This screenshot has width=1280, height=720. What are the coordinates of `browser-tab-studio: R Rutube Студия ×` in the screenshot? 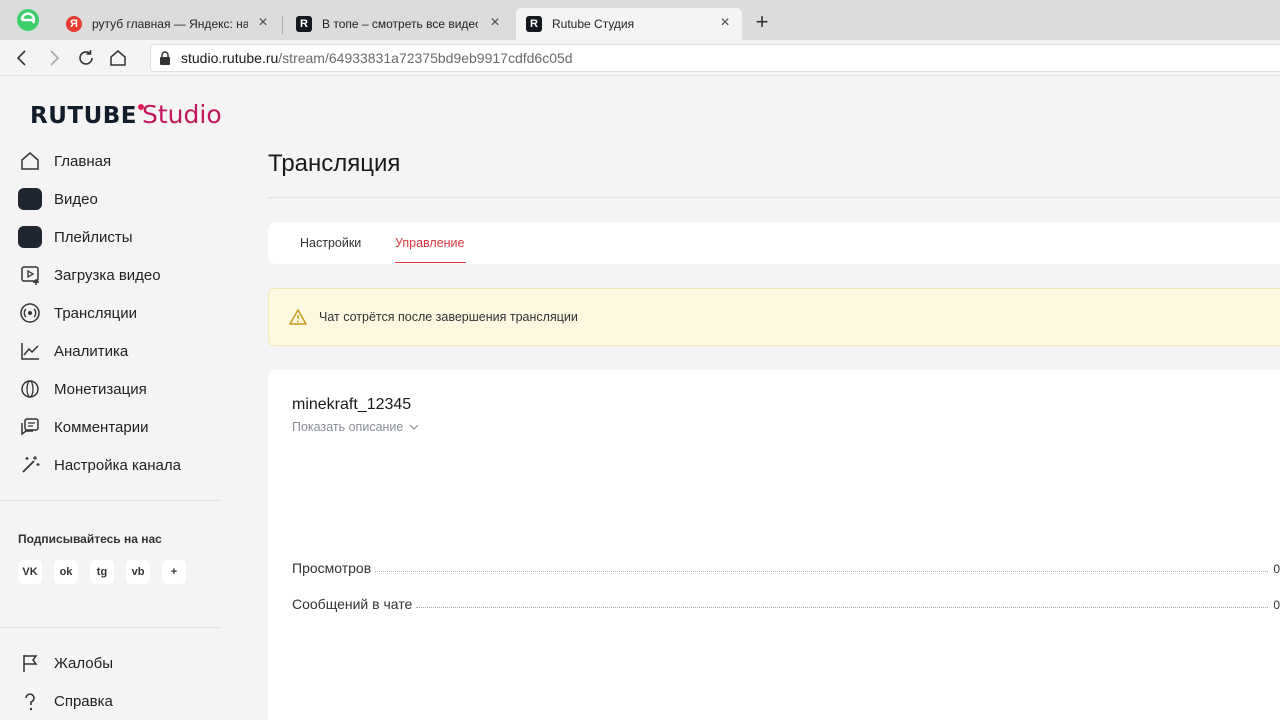 It's located at (629, 24).